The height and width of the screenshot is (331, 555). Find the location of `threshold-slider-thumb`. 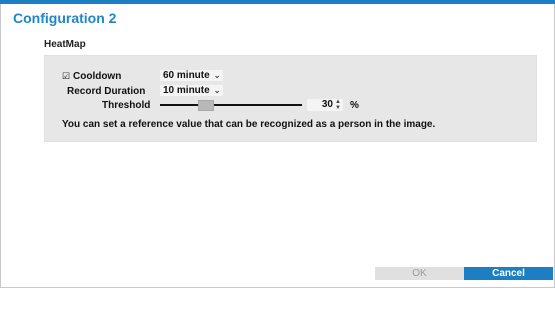

threshold-slider-thumb is located at coordinates (206, 105).